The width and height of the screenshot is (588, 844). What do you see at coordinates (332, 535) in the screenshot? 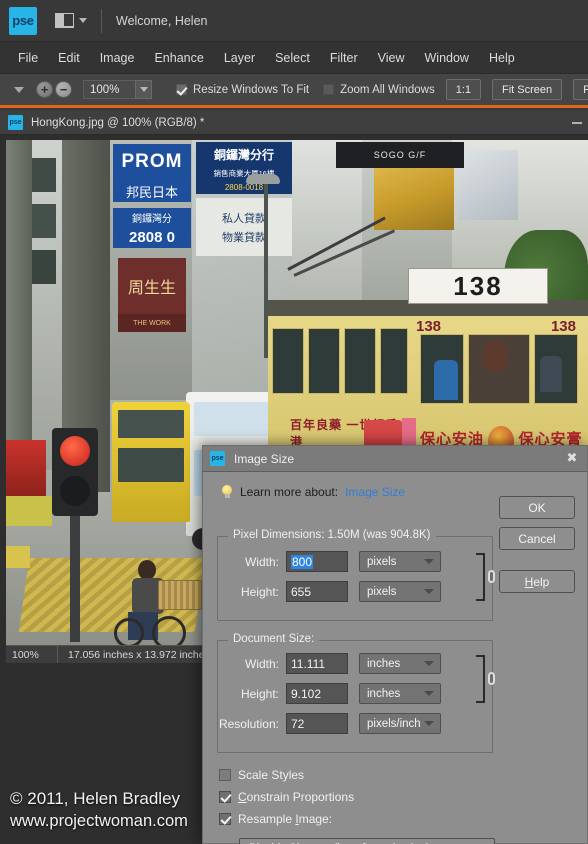
I see `pixel-dimensions-label: Pixel Dimensions: 1.50M (was 904.8K)` at bounding box center [332, 535].